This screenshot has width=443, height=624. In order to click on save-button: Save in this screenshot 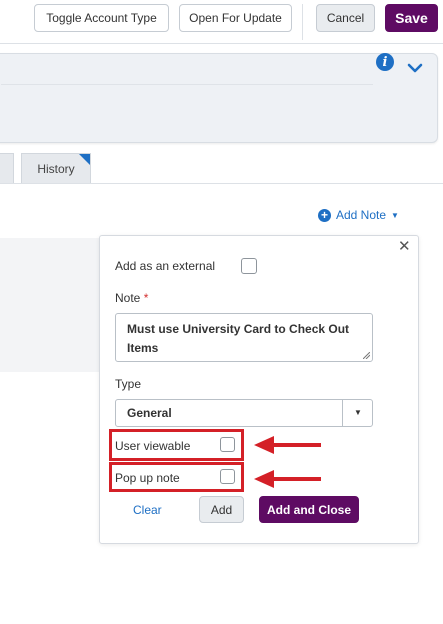, I will do `click(411, 18)`.